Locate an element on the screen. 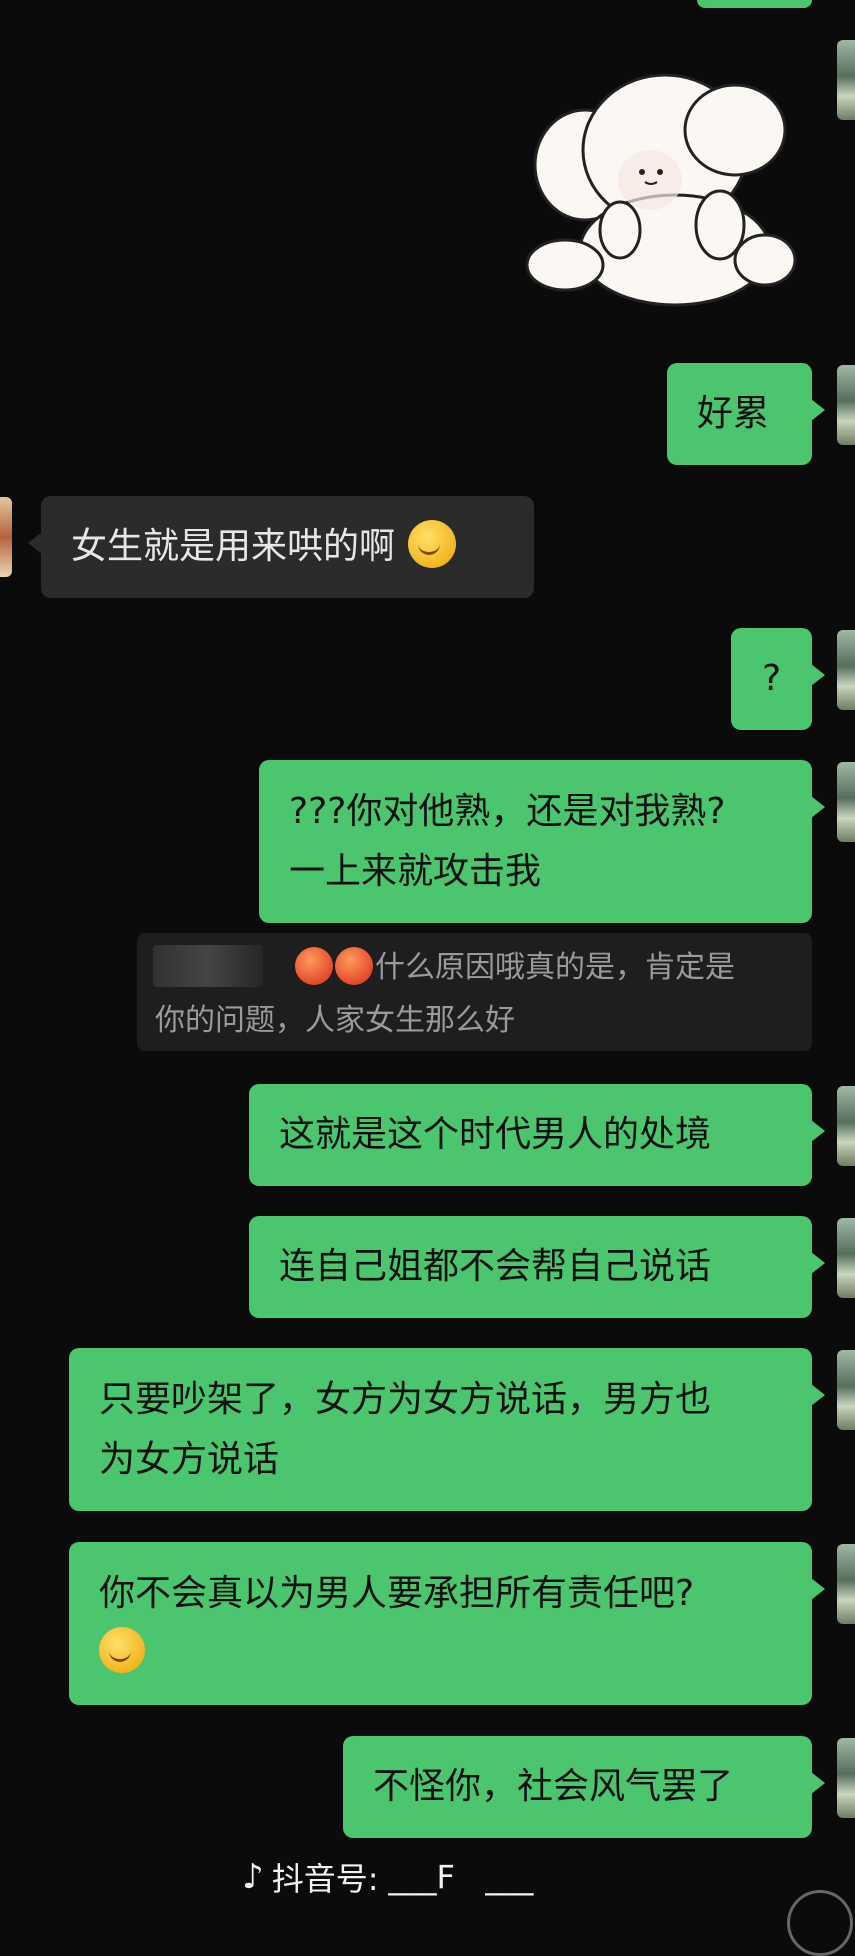 The width and height of the screenshot is (855, 1956). message-bubble-sent: ???你对他熟，还是对我熟? 一上来就攻击我 is located at coordinates (542, 841).